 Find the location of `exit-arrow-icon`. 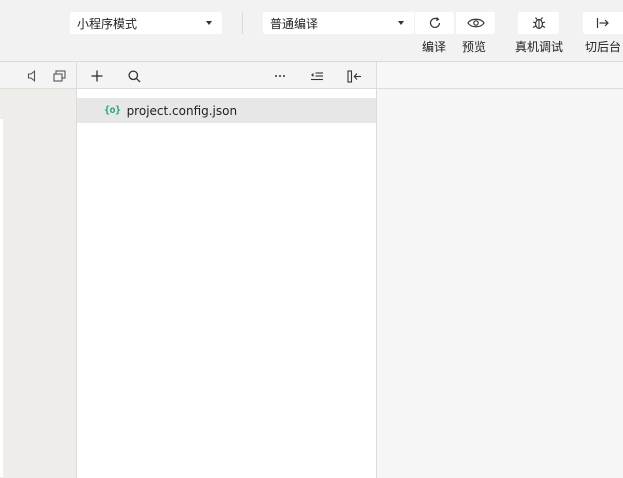

exit-arrow-icon is located at coordinates (602, 23).